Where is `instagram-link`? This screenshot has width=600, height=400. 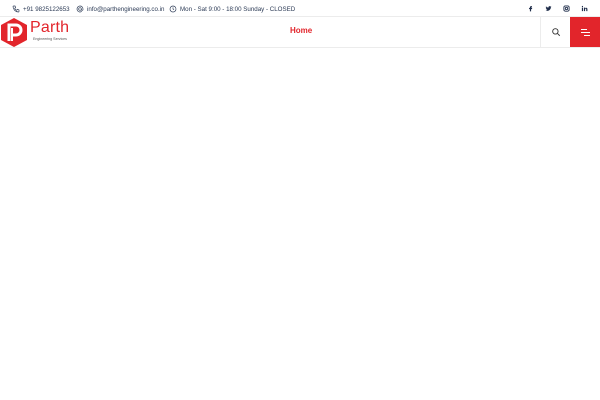
instagram-link is located at coordinates (566, 8).